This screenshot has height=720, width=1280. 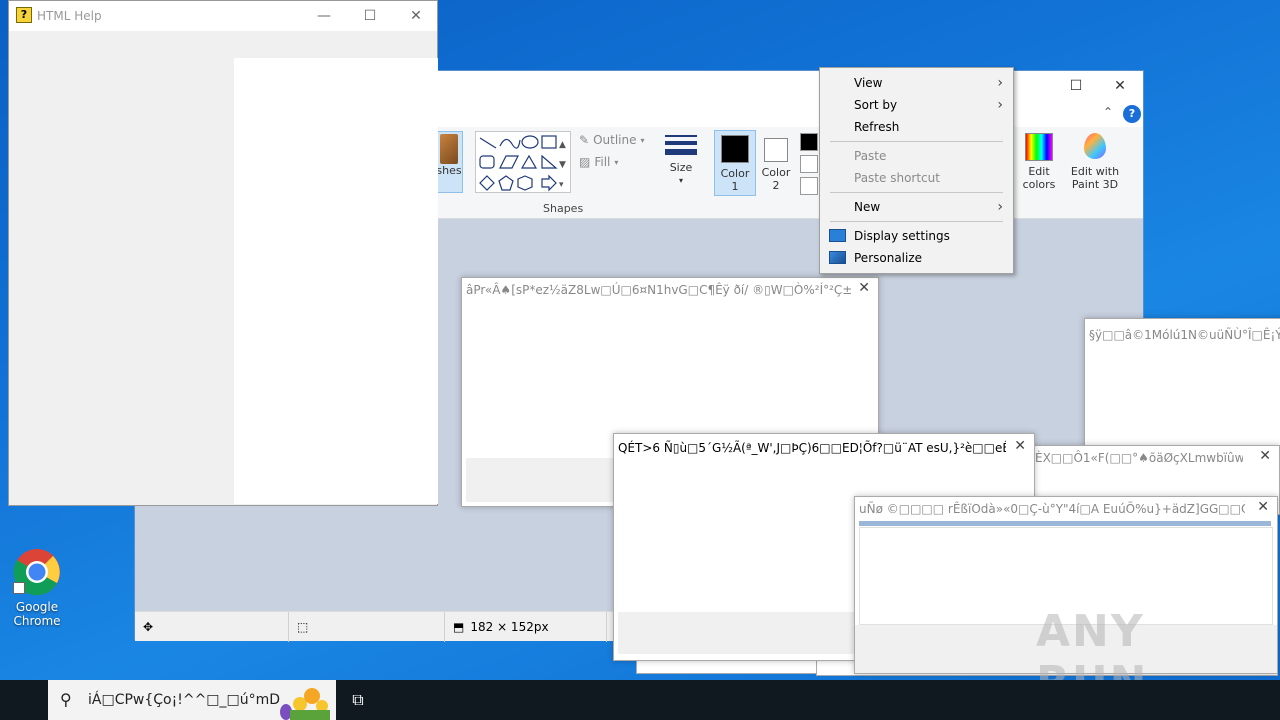 I want to click on size-icon, so click(x=681, y=145).